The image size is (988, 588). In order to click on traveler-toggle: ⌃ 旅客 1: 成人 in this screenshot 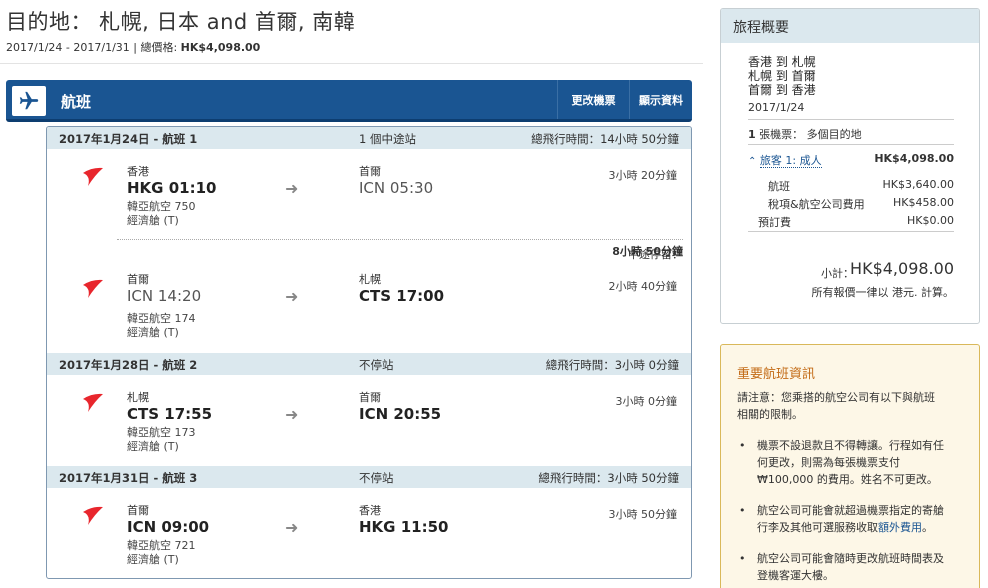, I will do `click(785, 160)`.